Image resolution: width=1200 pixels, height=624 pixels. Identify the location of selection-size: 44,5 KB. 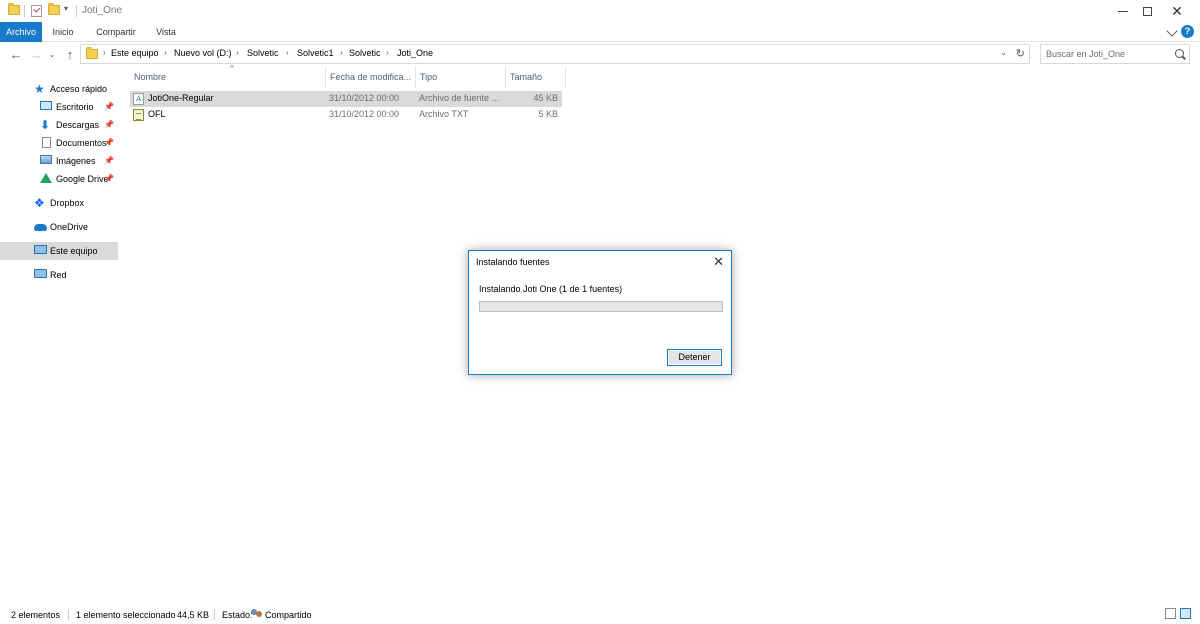
(193, 615).